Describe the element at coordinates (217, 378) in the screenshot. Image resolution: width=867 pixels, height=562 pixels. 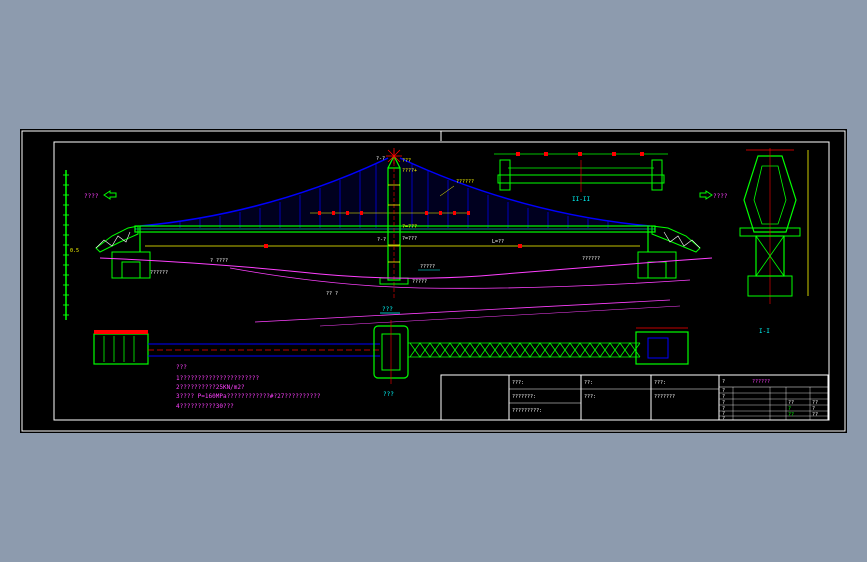
I see `notes-line-1: 1??????????????????????` at that location.